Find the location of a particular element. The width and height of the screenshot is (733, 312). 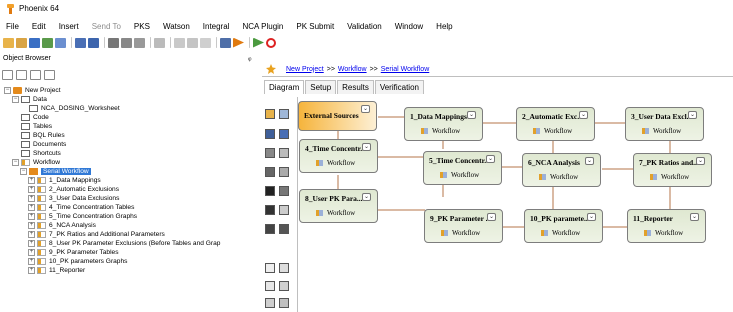

data-tool-icon is located at coordinates (270, 134).